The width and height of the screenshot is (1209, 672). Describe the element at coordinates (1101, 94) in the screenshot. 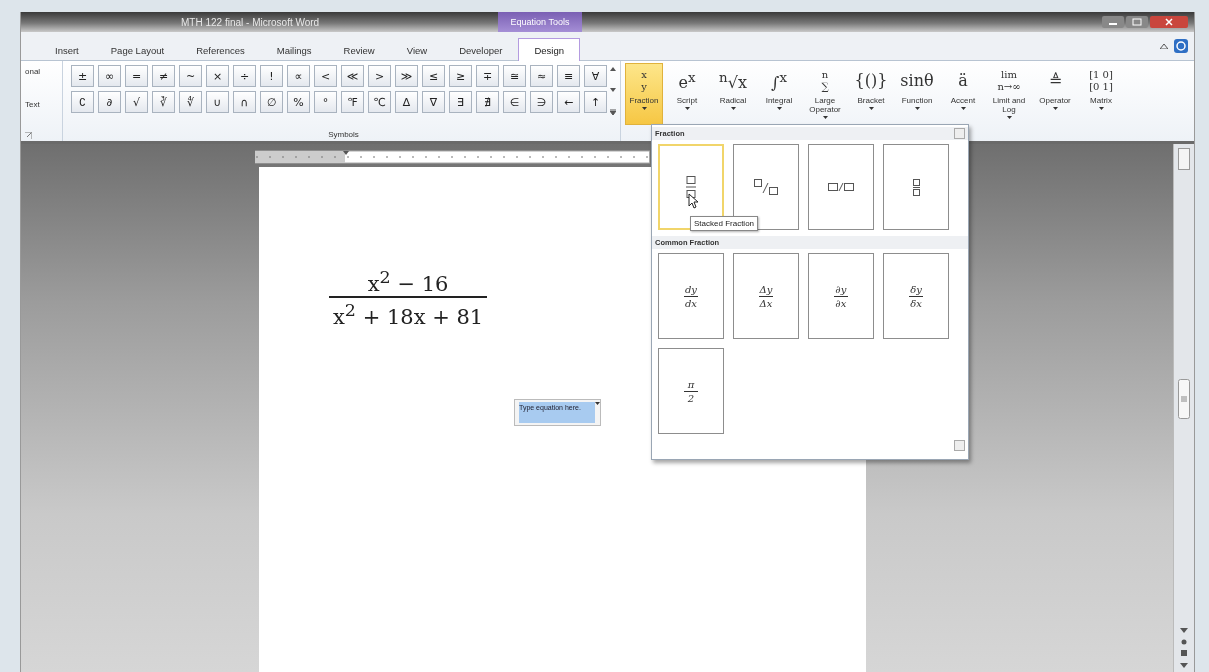

I see `structure-button: [1 0] [0 1] Matrix` at that location.